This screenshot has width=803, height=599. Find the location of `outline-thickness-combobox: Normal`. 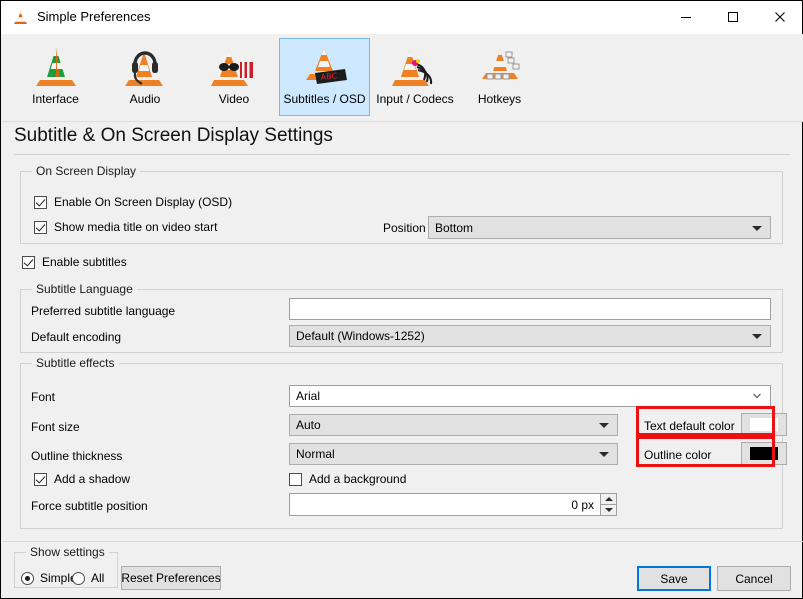

outline-thickness-combobox: Normal is located at coordinates (453, 454).